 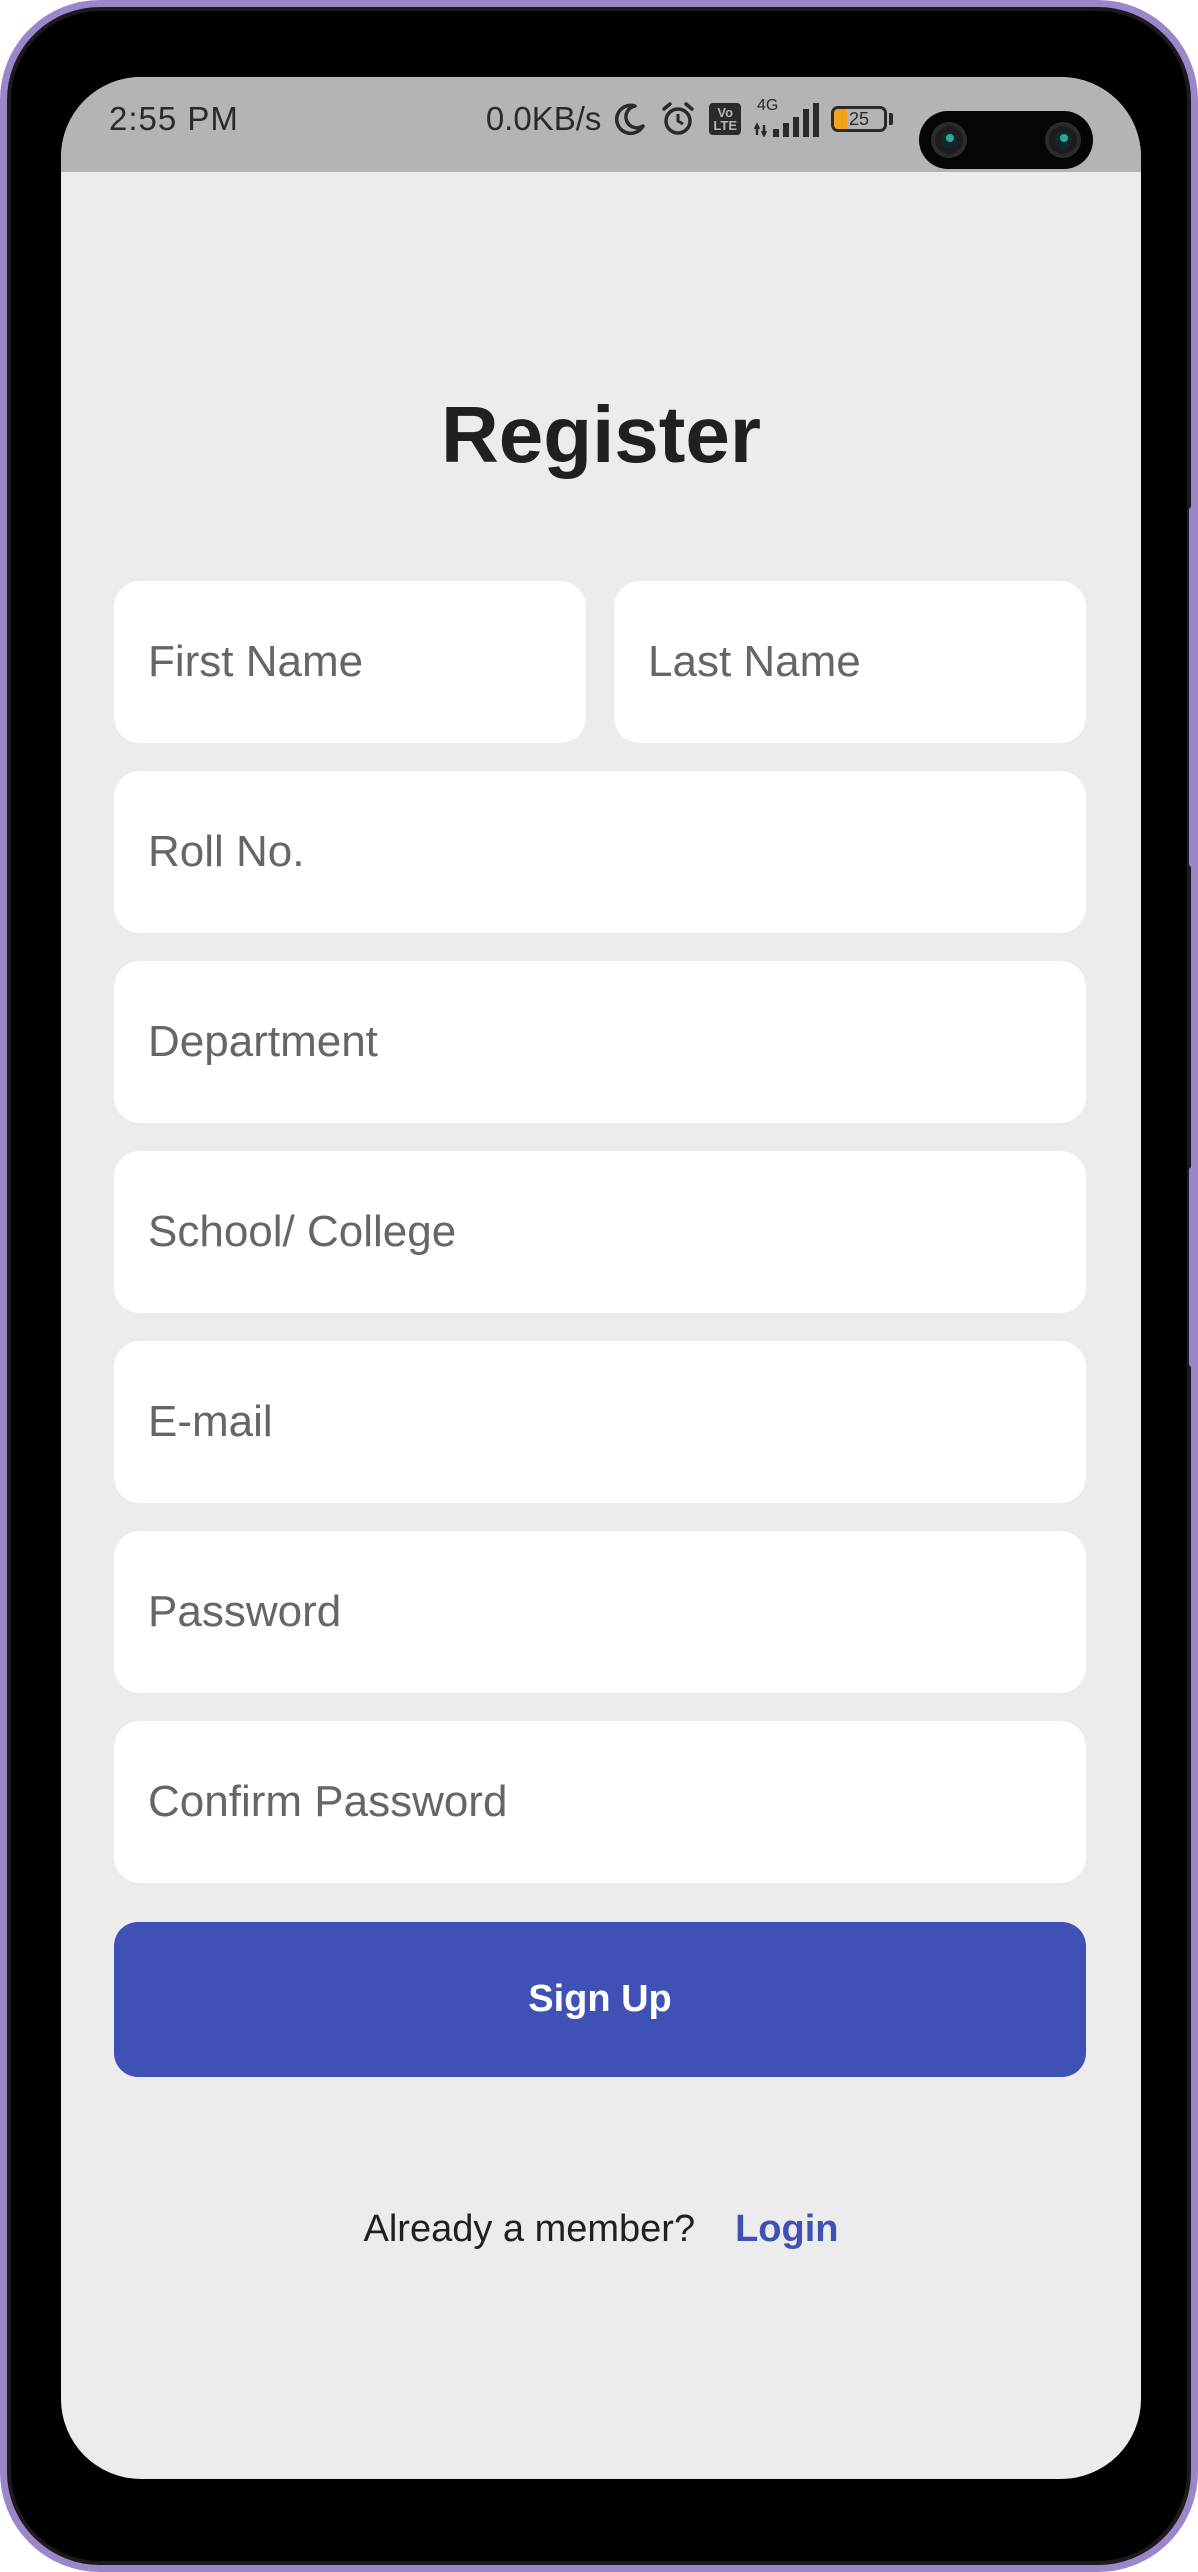 I want to click on roll-no-field: Roll No., so click(x=600, y=852).